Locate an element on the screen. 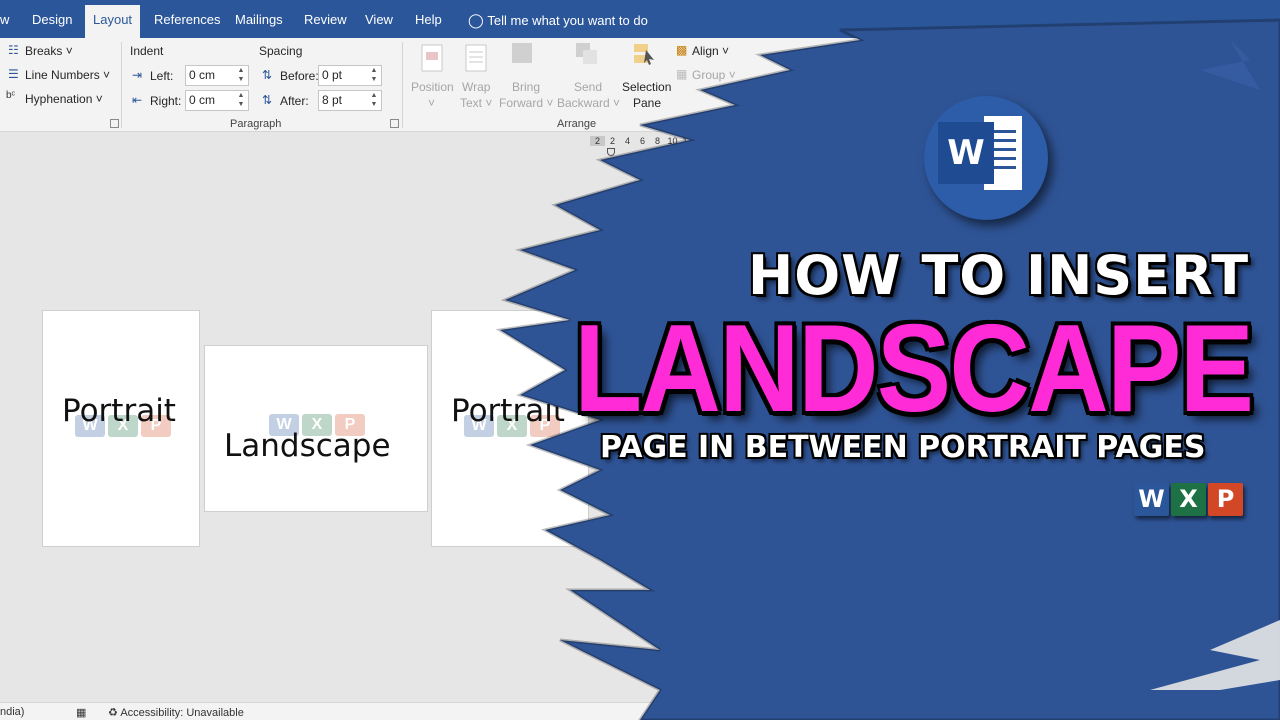 Image resolution: width=1280 pixels, height=720 pixels. ruler-tick: 12 is located at coordinates (687, 141).